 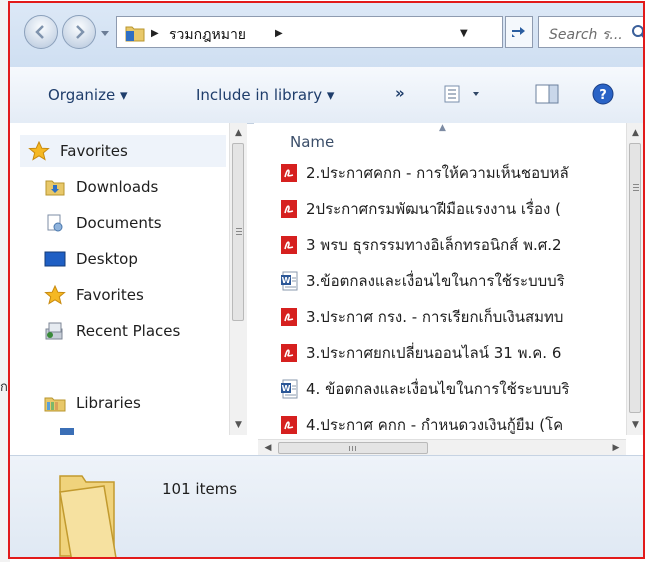 What do you see at coordinates (437, 173) in the screenshot?
I see `file-name: 2.ประกาศคกก - การให้ความเห็นชอบหลั` at bounding box center [437, 173].